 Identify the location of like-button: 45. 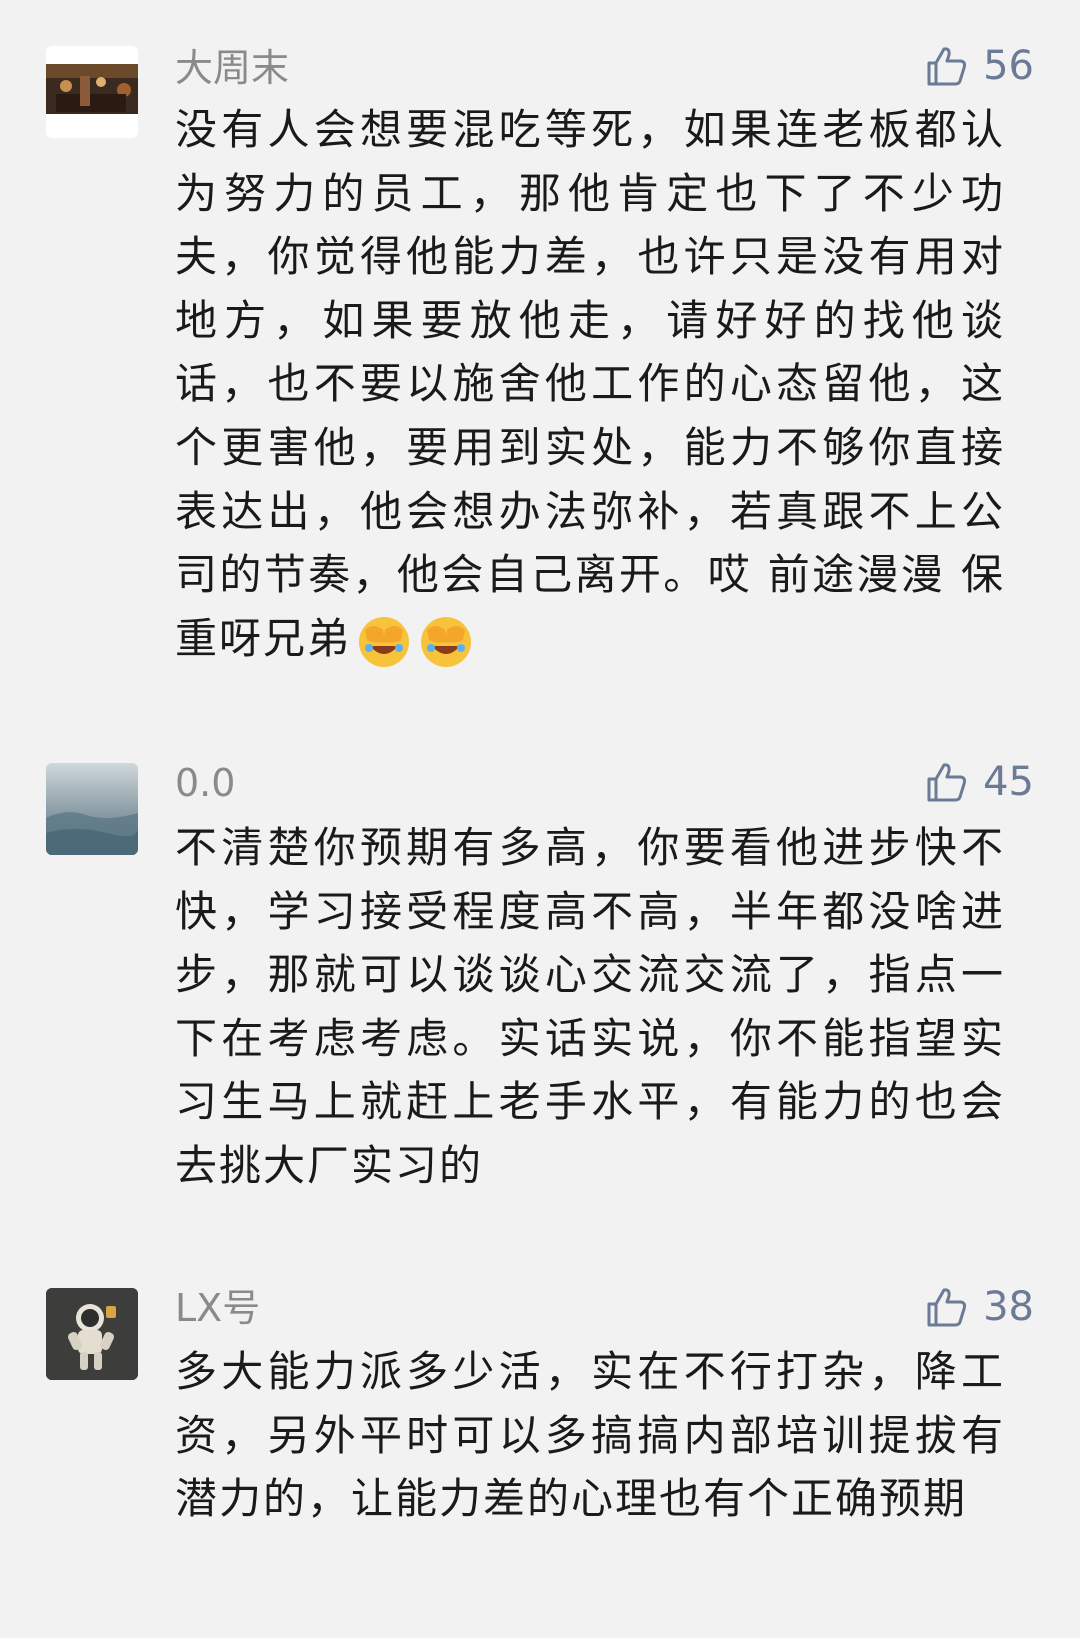
(979, 782).